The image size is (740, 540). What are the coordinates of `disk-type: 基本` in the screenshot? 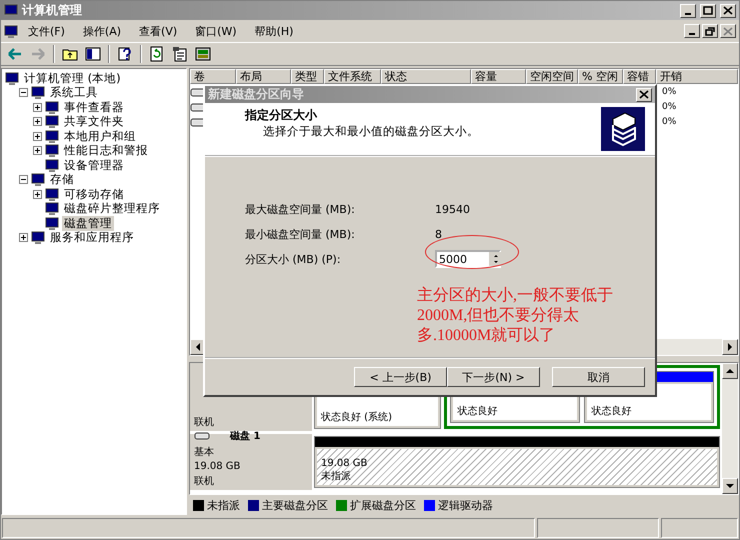 It's located at (204, 452).